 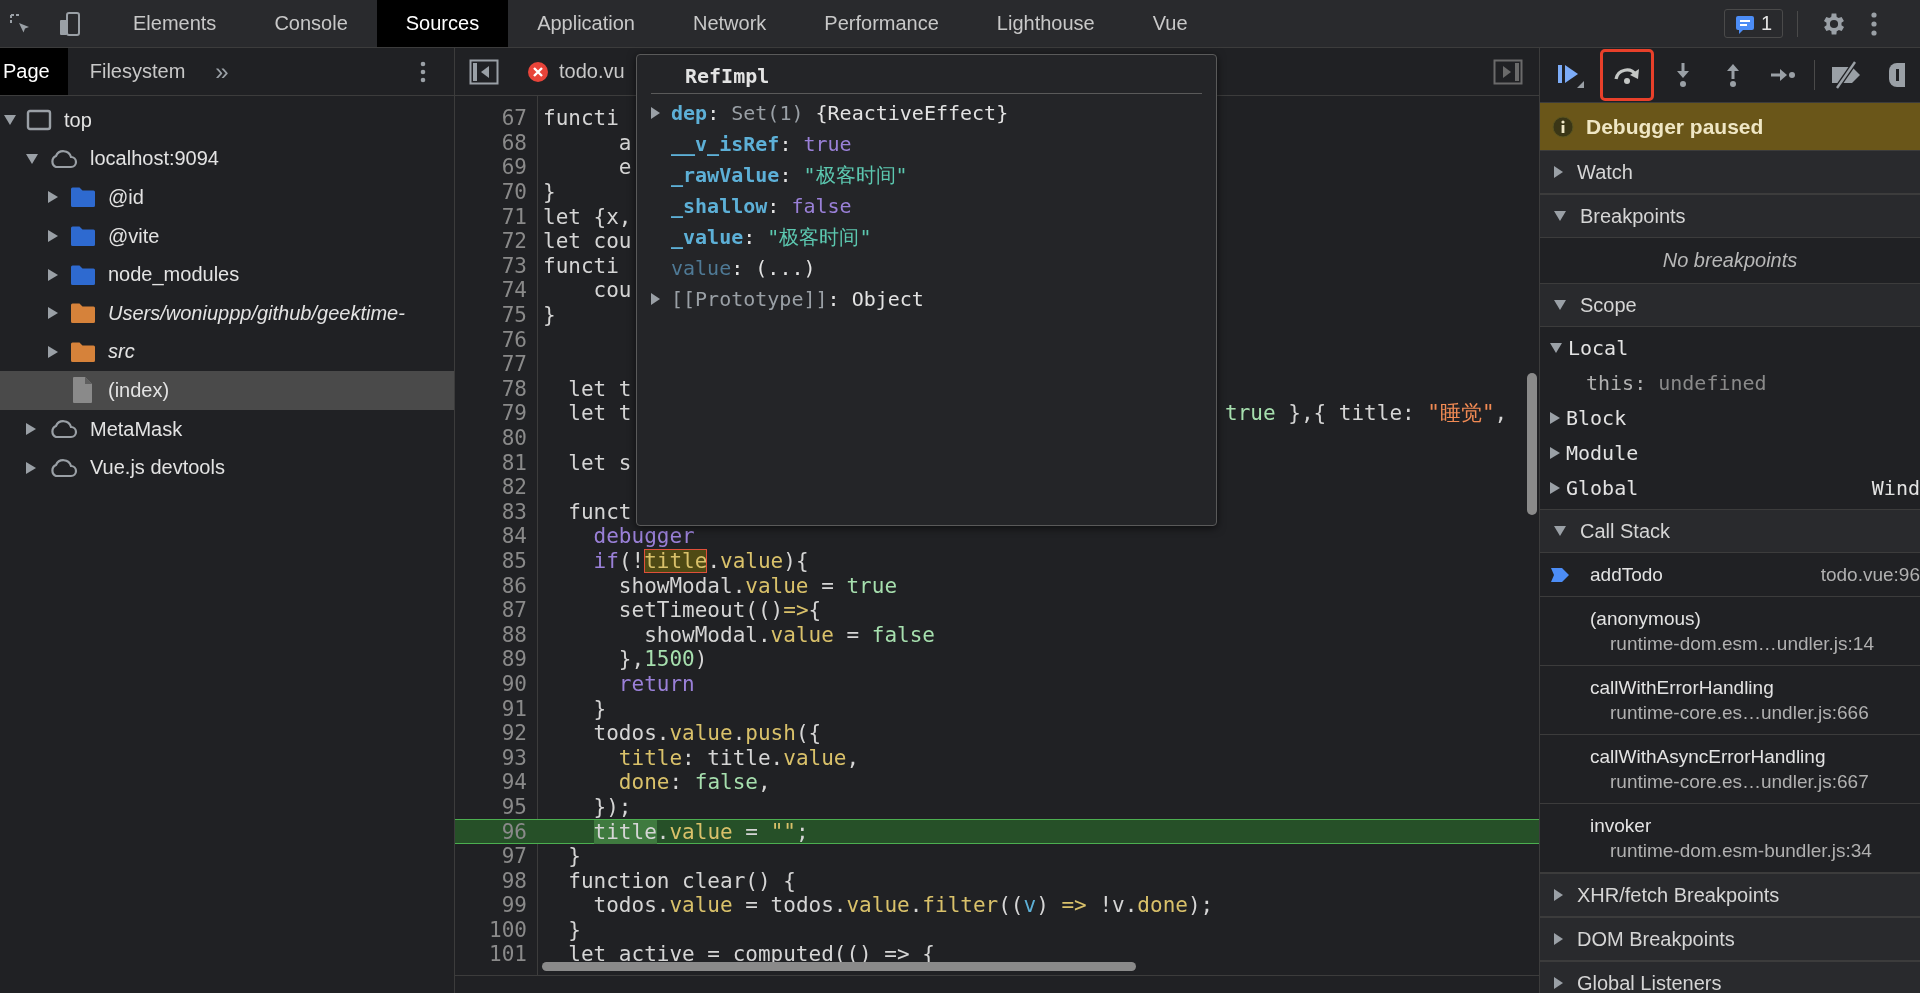 What do you see at coordinates (135, 71) in the screenshot?
I see `navigator-tab: Filesystem` at bounding box center [135, 71].